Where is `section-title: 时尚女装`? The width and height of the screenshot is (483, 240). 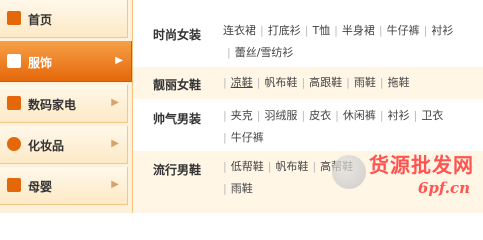 section-title: 时尚女装 is located at coordinates (177, 35).